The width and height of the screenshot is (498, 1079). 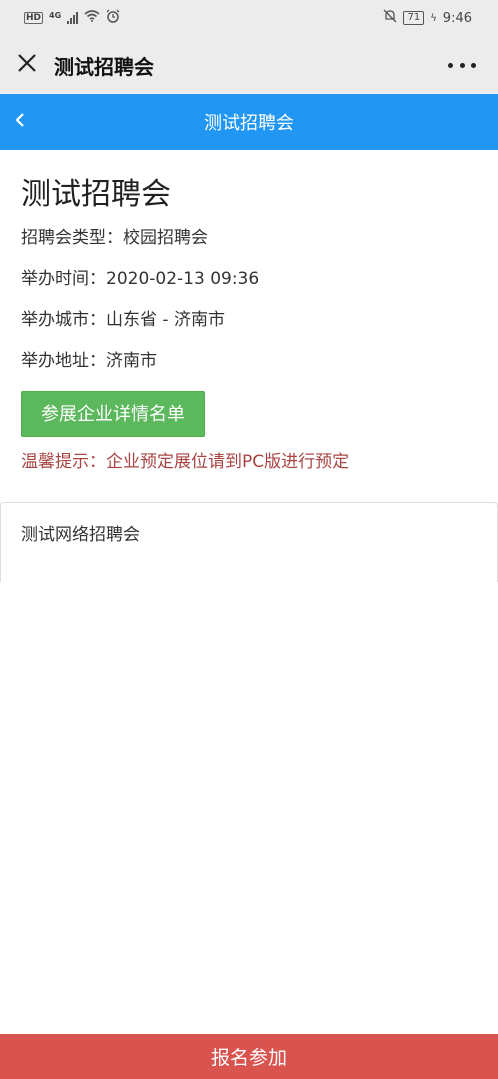 I want to click on fair-time: 举办时间：2020-02-13 09:36, so click(x=140, y=279).